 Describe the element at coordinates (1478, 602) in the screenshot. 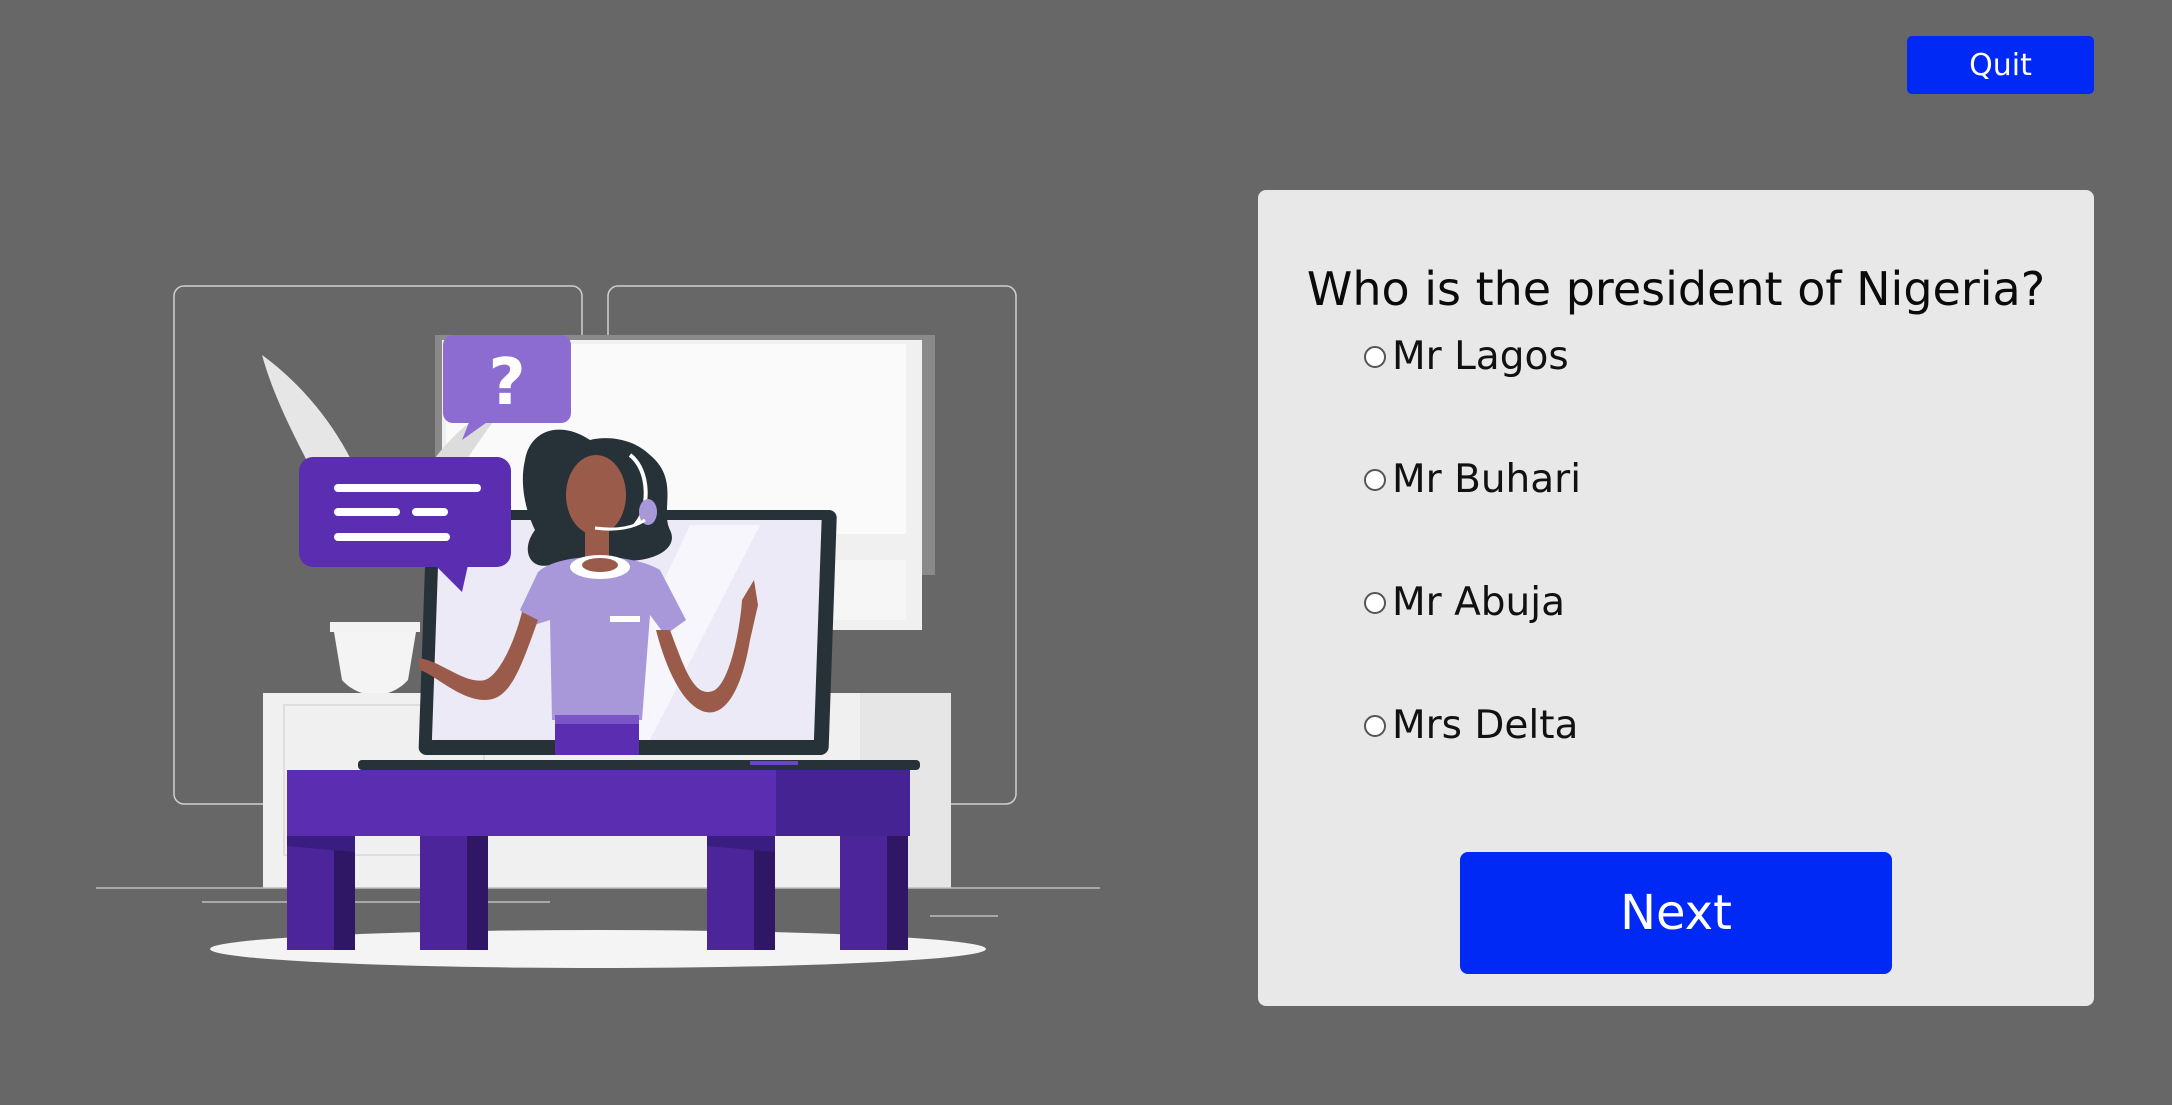

I see `option-label: Mr Abuja` at that location.